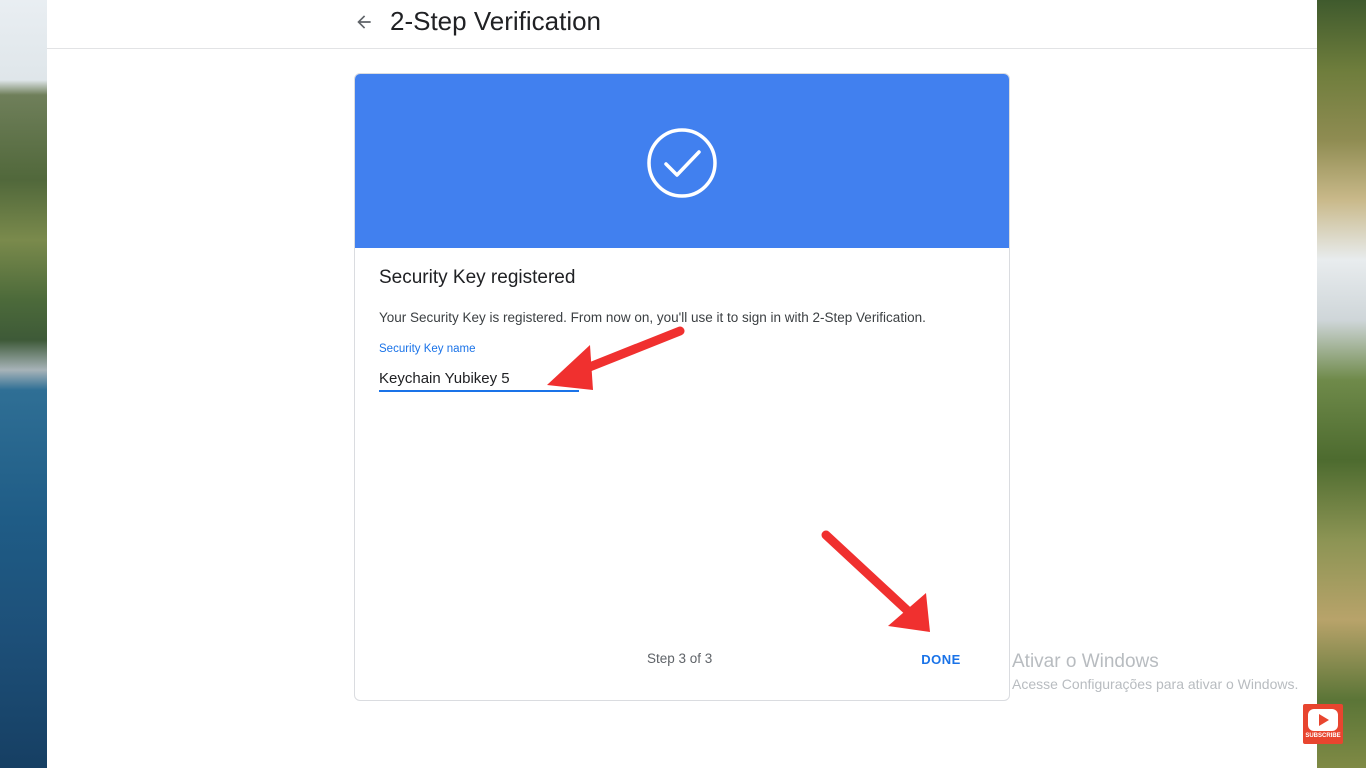 The height and width of the screenshot is (768, 1366). Describe the element at coordinates (479, 379) in the screenshot. I see `security-key-name-input` at that location.